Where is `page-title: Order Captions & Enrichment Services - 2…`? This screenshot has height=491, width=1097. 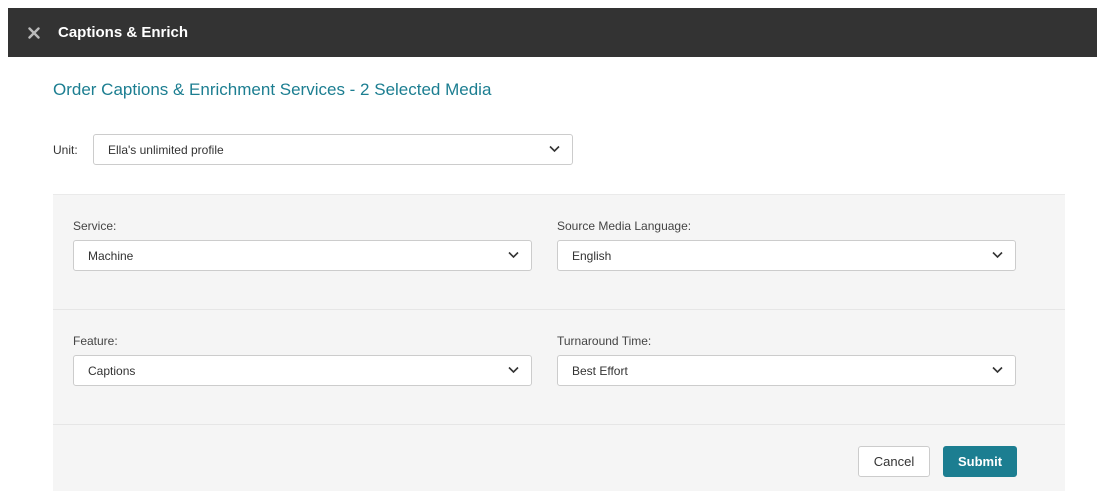
page-title: Order Captions & Enrichment Services - 2… is located at coordinates (272, 89).